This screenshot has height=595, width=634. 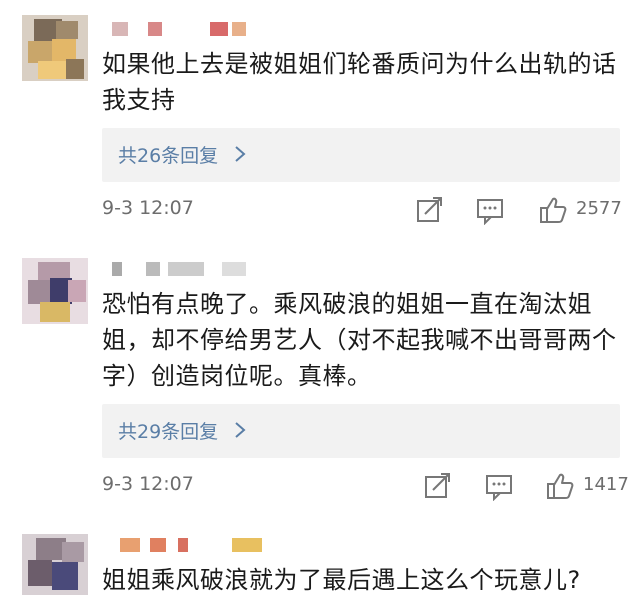 What do you see at coordinates (361, 155) in the screenshot?
I see `reply-summary: 共26条回复` at bounding box center [361, 155].